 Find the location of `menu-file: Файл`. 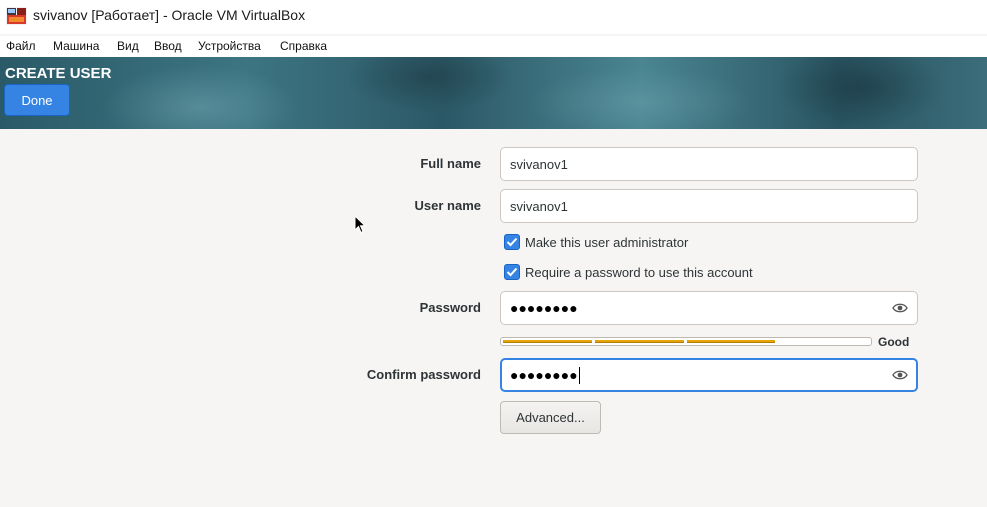

menu-file: Файл is located at coordinates (21, 46).